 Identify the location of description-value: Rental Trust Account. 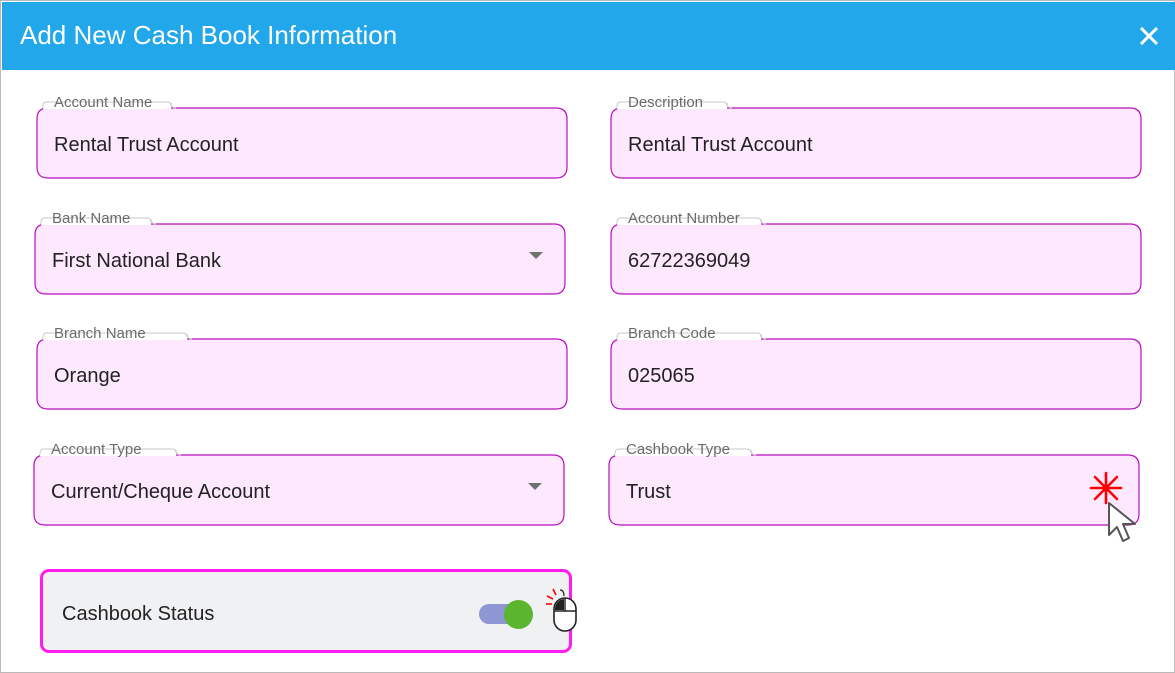
(720, 145).